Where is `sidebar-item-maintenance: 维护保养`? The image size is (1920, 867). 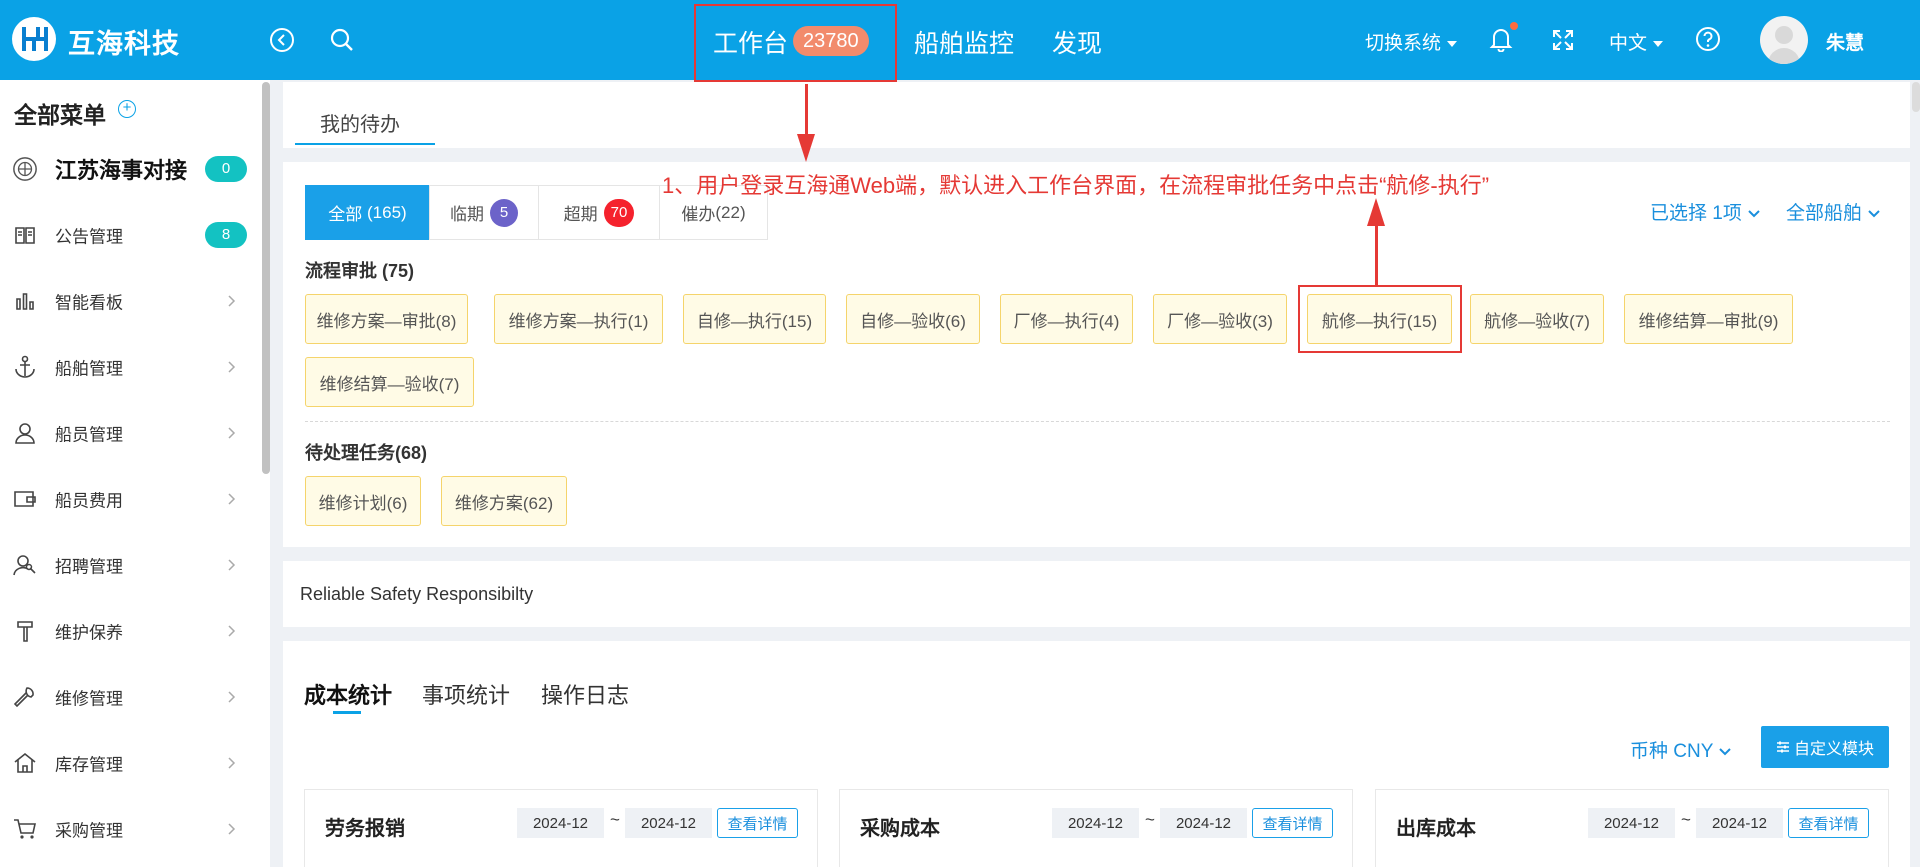
sidebar-item-maintenance: 维护保养 is located at coordinates (131, 631).